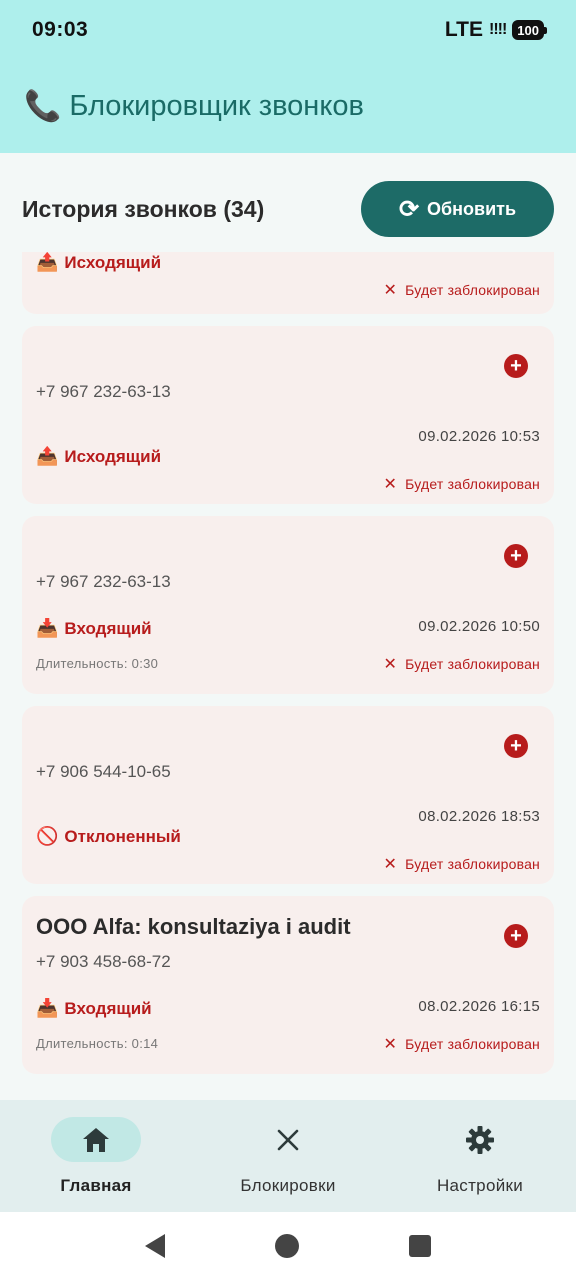  Describe the element at coordinates (103, 771) in the screenshot. I see `phone-number: +7 906 544-10-65` at that location.